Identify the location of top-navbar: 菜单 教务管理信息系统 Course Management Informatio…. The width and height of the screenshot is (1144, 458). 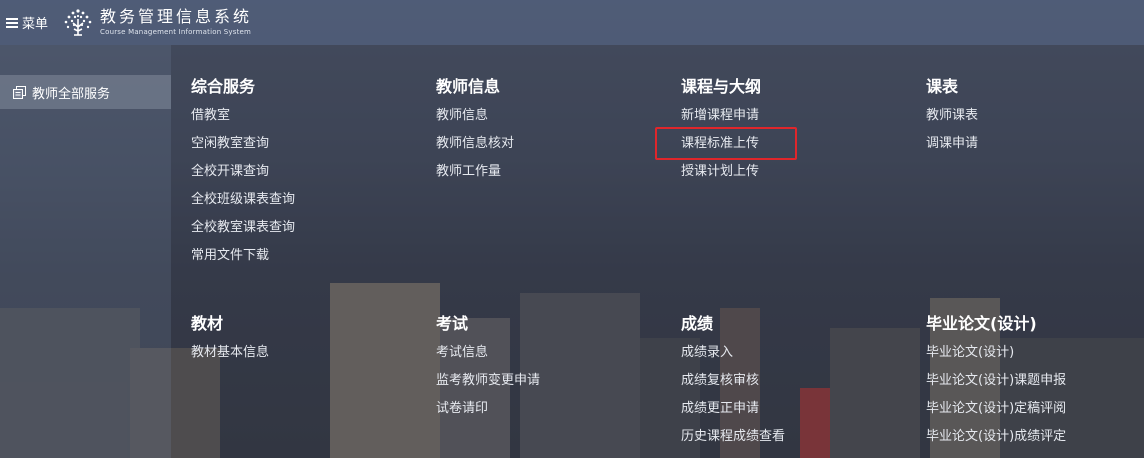
(572, 22).